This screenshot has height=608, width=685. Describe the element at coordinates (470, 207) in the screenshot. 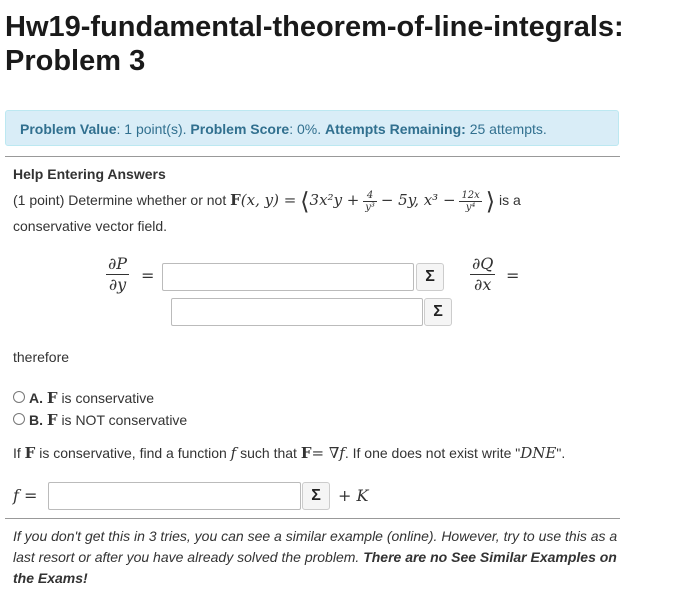

I see `frac2-denominator: y⁴` at that location.